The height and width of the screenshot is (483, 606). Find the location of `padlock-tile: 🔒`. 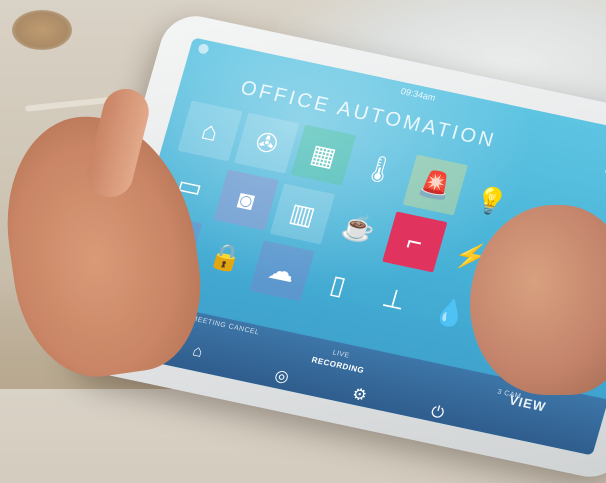

padlock-tile: 🔒 is located at coordinates (225, 257).